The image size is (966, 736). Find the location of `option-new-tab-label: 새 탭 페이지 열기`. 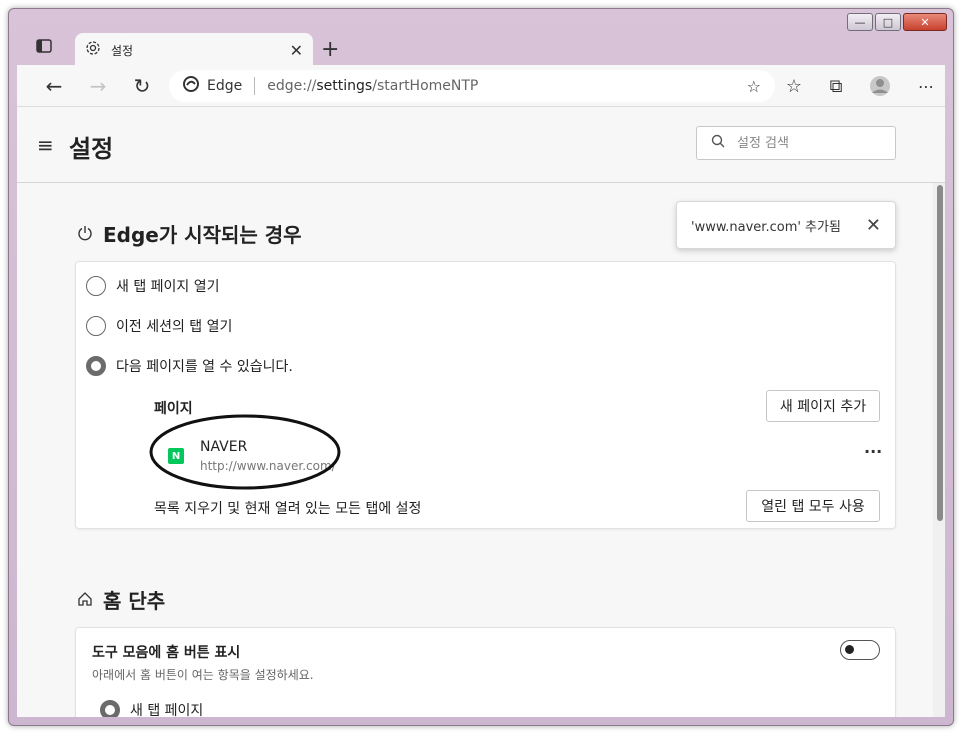

option-new-tab-label: 새 탭 페이지 열기 is located at coordinates (168, 287).